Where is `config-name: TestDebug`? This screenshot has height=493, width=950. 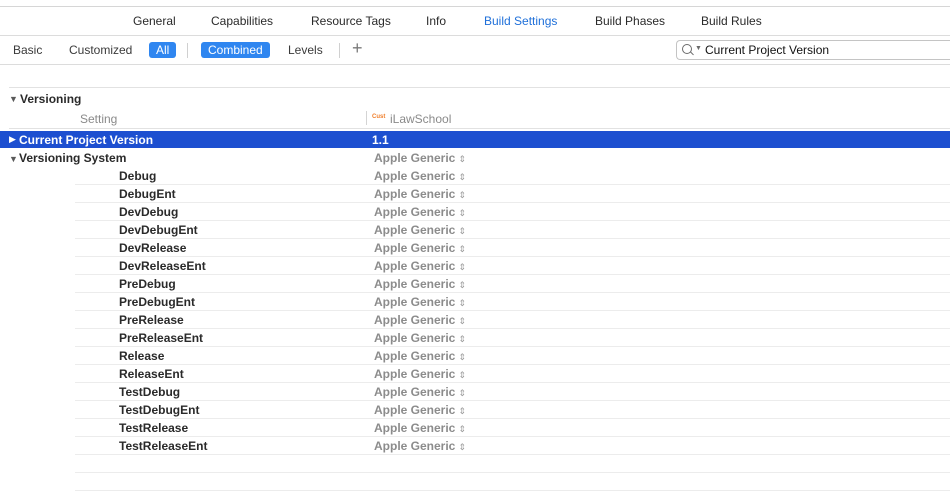 config-name: TestDebug is located at coordinates (150, 392).